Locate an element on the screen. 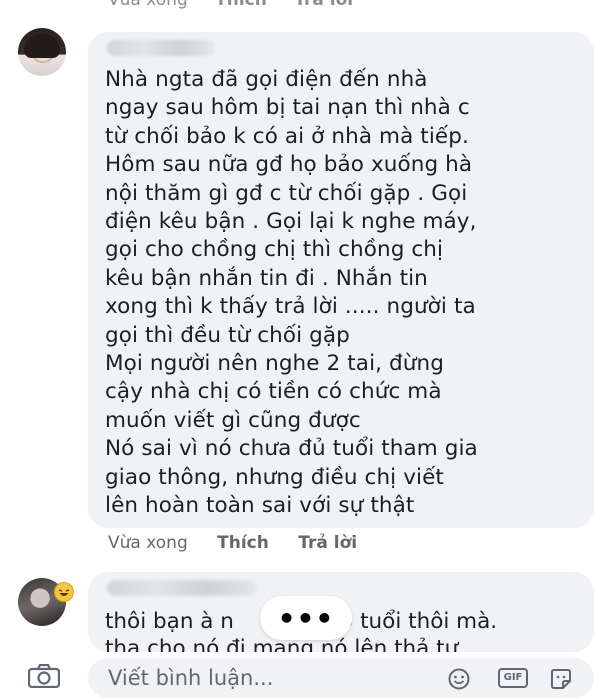  comment-text: thôi bạn à n is located at coordinates (169, 621).